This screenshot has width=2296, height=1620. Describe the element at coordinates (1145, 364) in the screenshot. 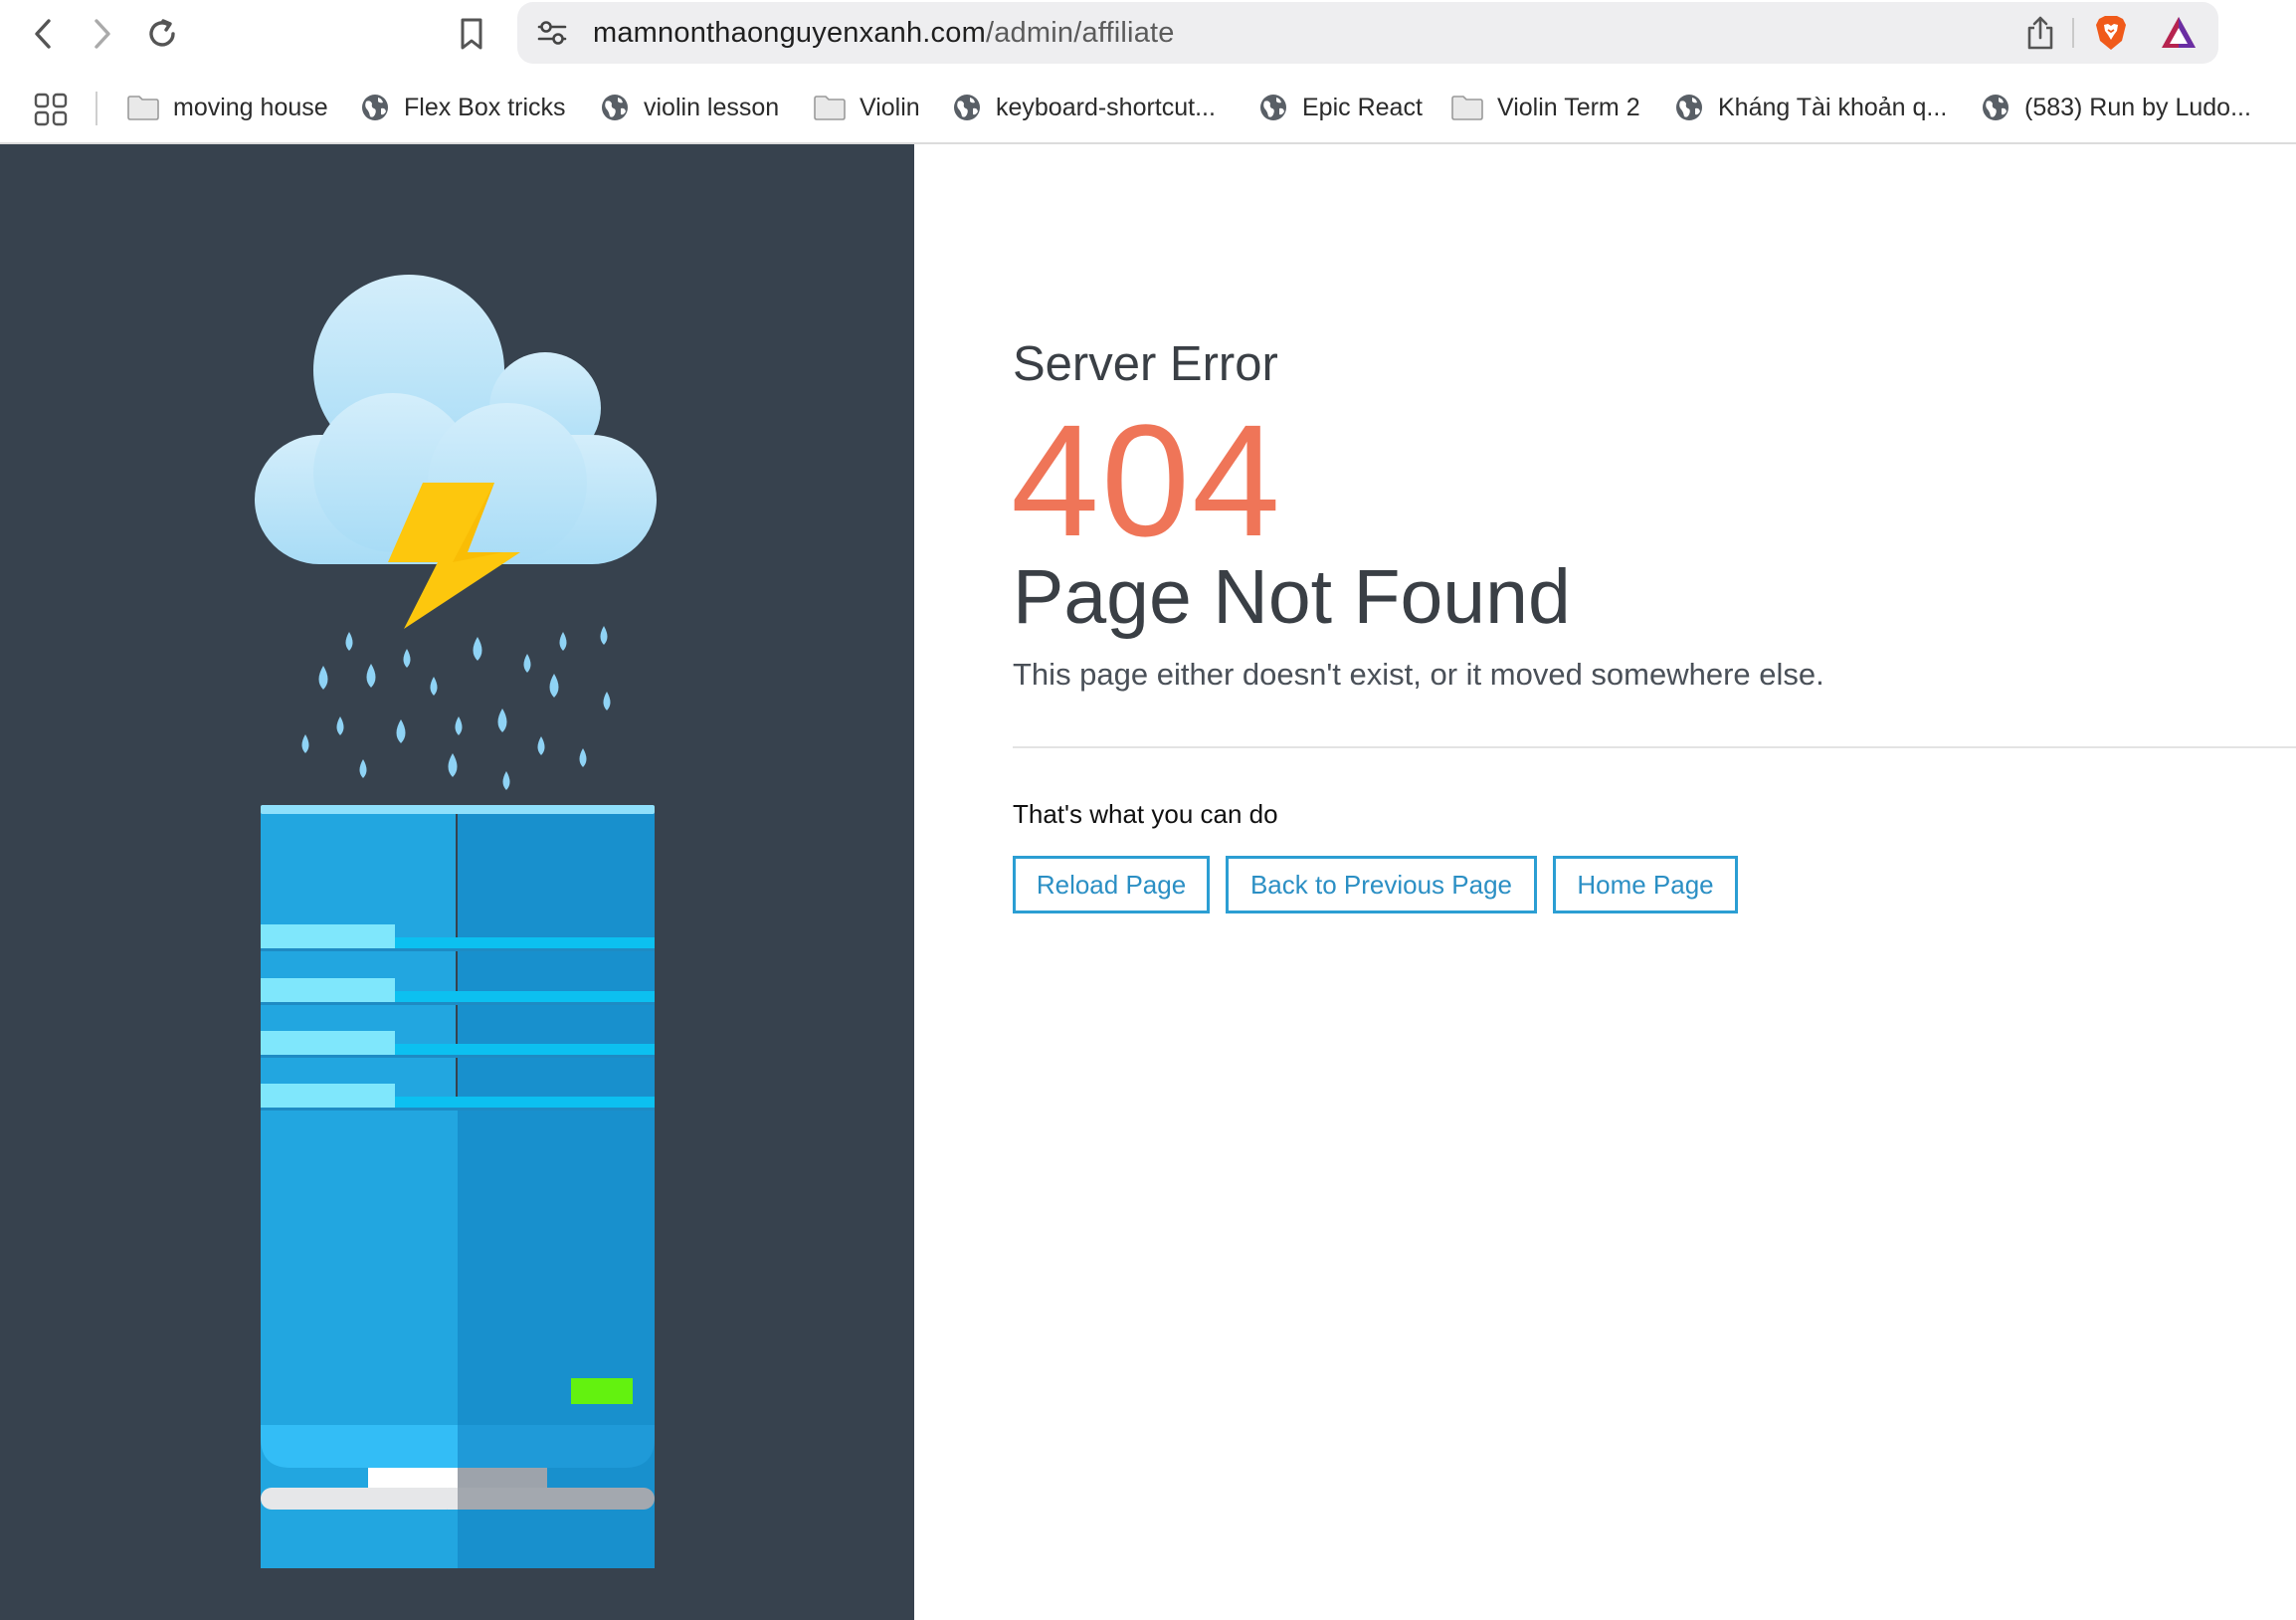

I see `server-error-label: Server Error` at that location.